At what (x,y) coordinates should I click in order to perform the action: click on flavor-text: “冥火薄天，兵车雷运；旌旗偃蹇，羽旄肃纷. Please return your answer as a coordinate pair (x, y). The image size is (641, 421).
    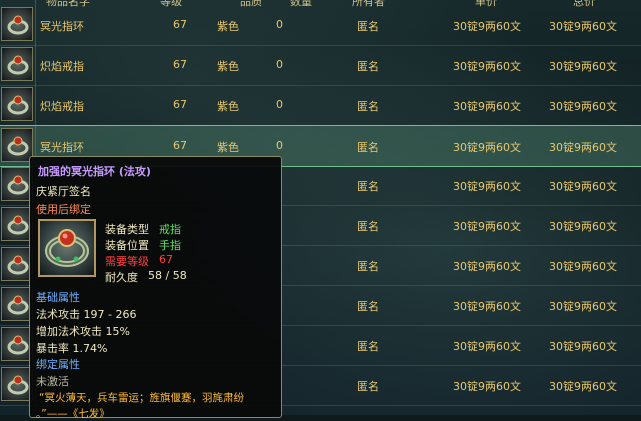
    Looking at the image, I should click on (141, 398).